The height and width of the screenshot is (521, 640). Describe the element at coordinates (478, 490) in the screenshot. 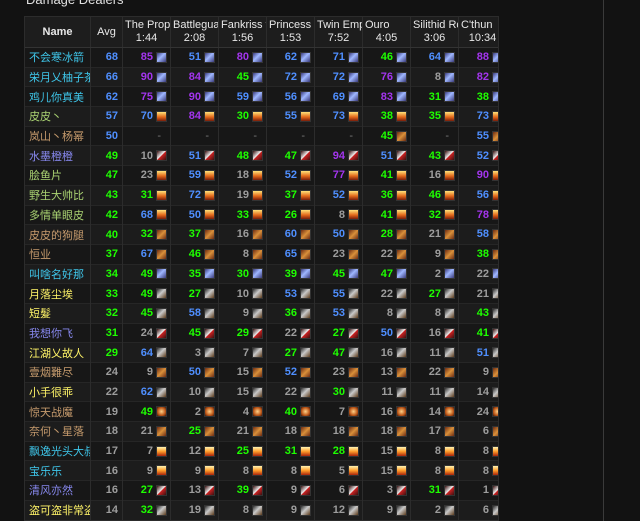

I see `boss-percentile-cell: 1` at that location.